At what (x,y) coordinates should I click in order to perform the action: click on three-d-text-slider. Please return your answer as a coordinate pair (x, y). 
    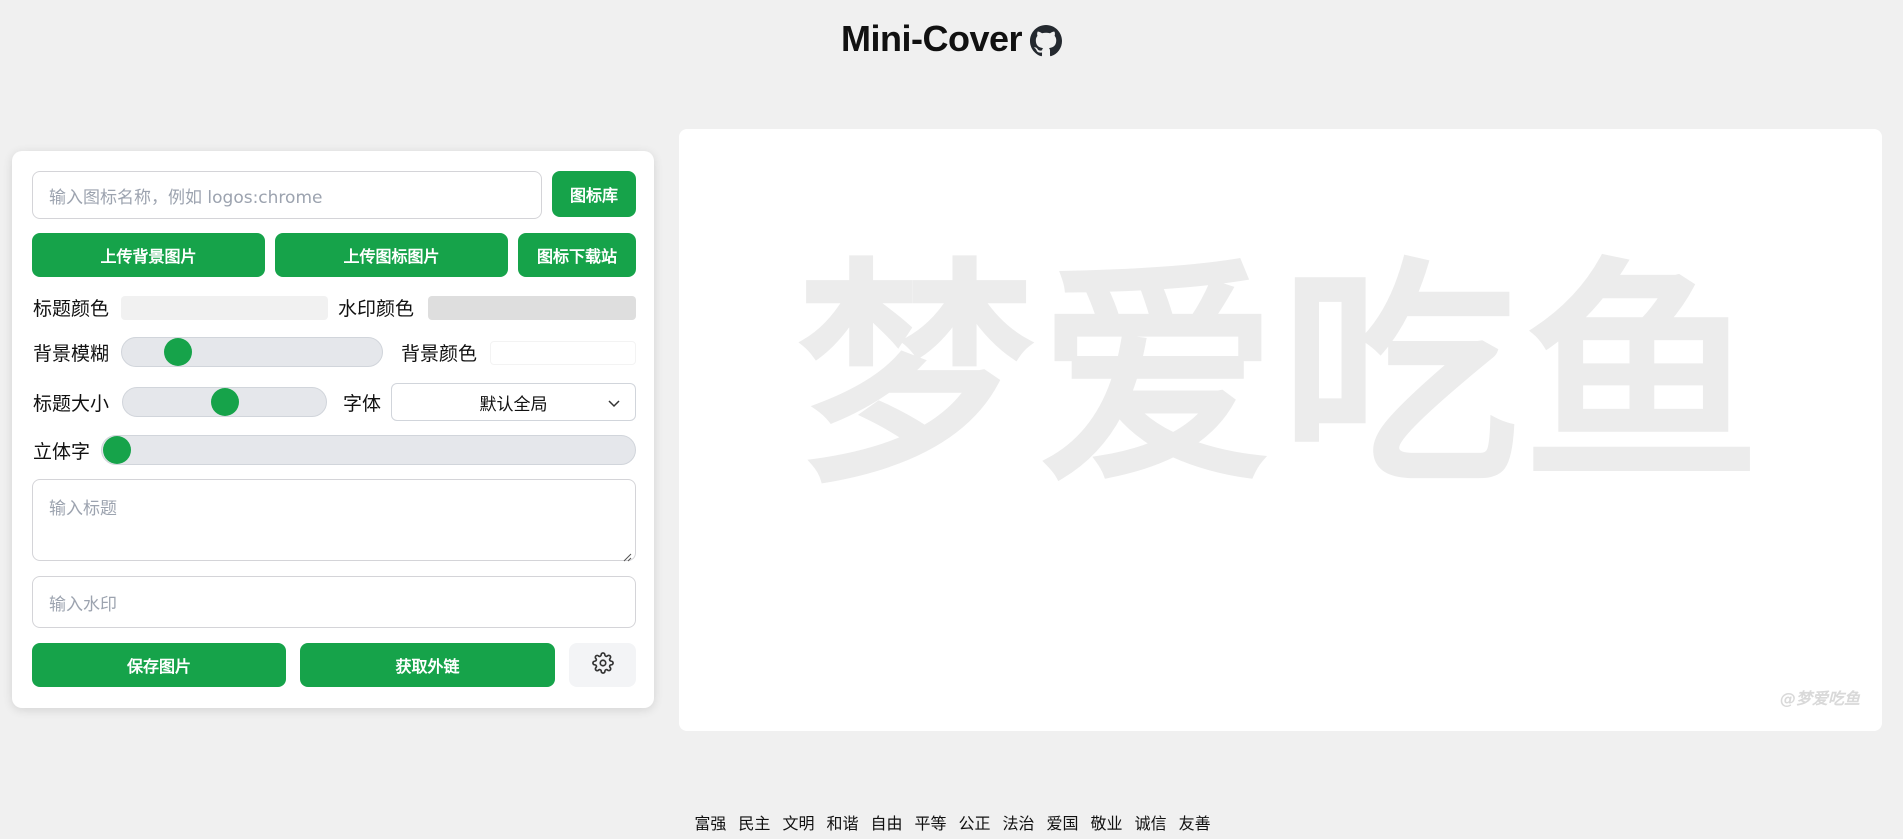
    Looking at the image, I should click on (368, 450).